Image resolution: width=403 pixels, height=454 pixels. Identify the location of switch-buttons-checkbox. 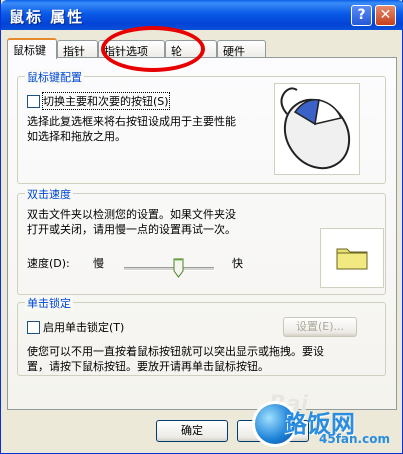
(33, 101).